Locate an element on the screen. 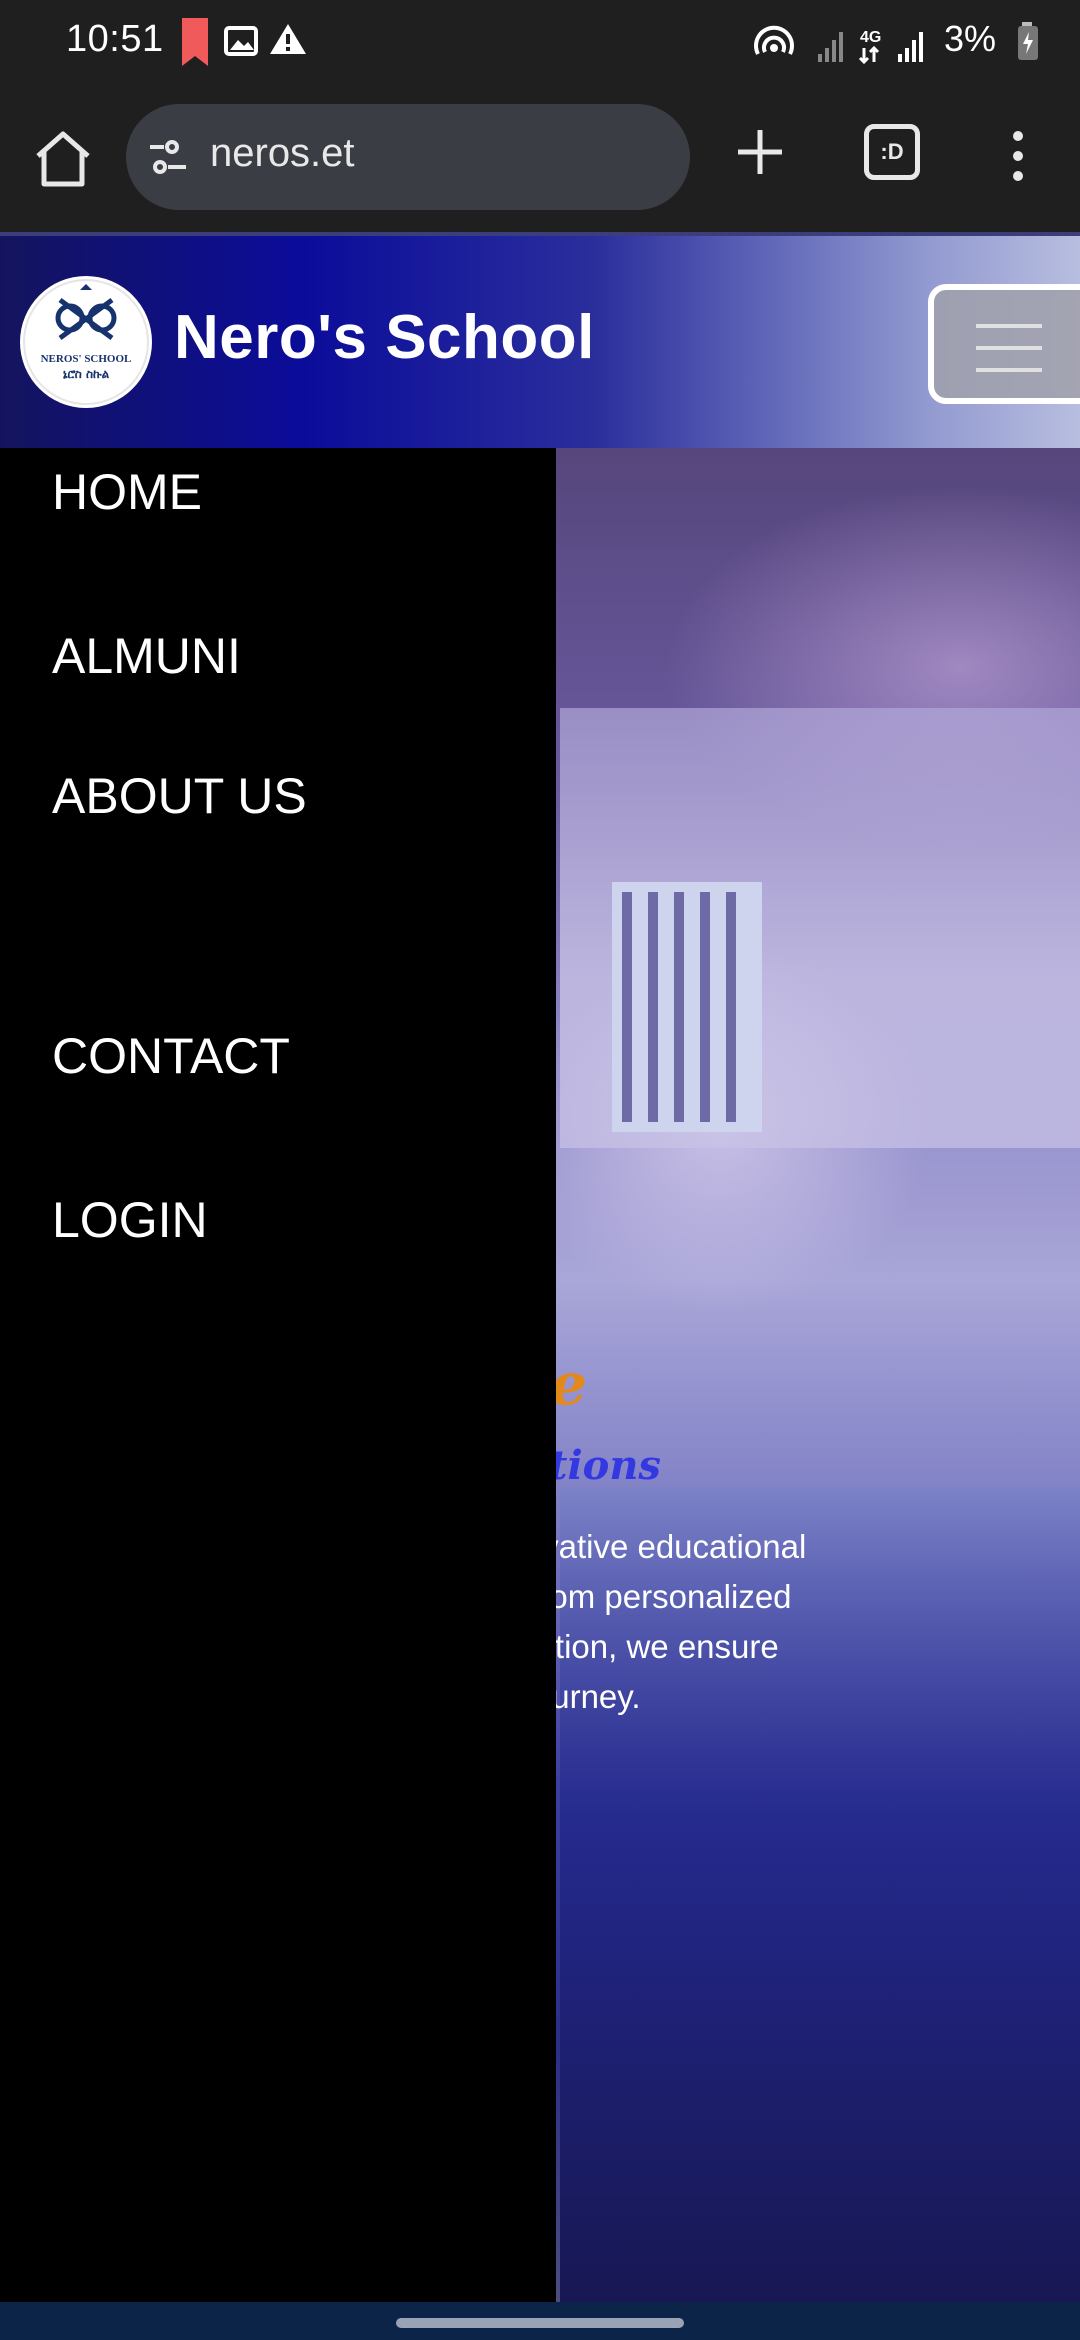 Image resolution: width=1080 pixels, height=2340 pixels. tab-switcher-icon: :D is located at coordinates (892, 152).